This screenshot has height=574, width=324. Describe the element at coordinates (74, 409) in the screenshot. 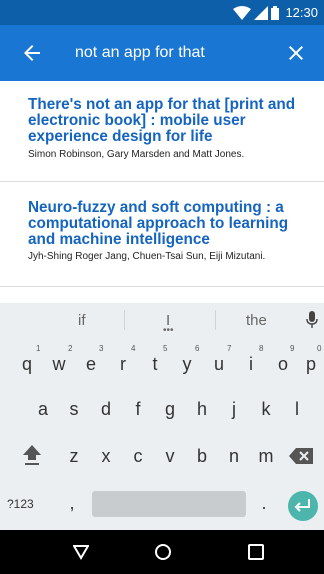

I see `key-s: s` at that location.